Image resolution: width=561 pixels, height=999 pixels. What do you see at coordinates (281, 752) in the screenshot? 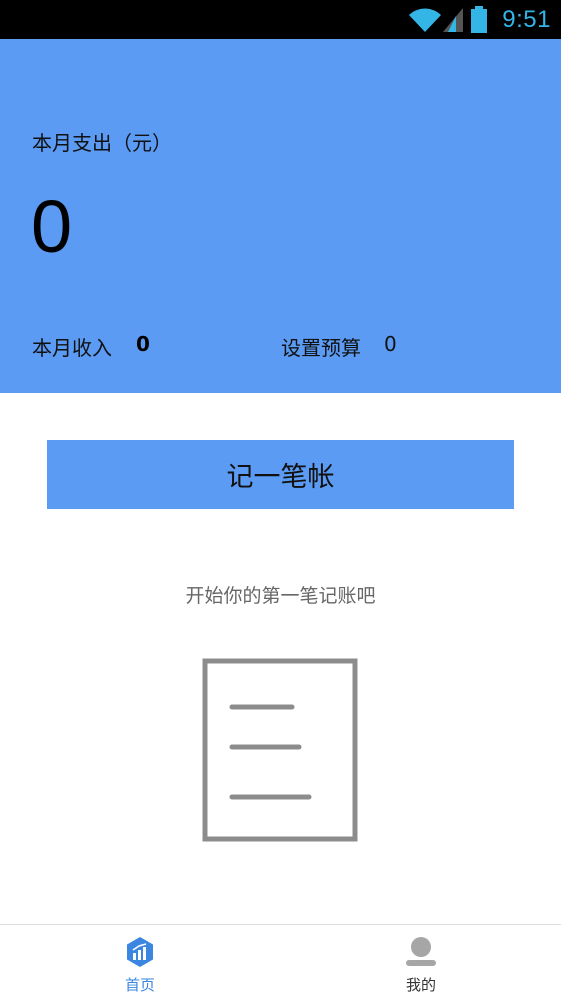
I see `document-icon` at bounding box center [281, 752].